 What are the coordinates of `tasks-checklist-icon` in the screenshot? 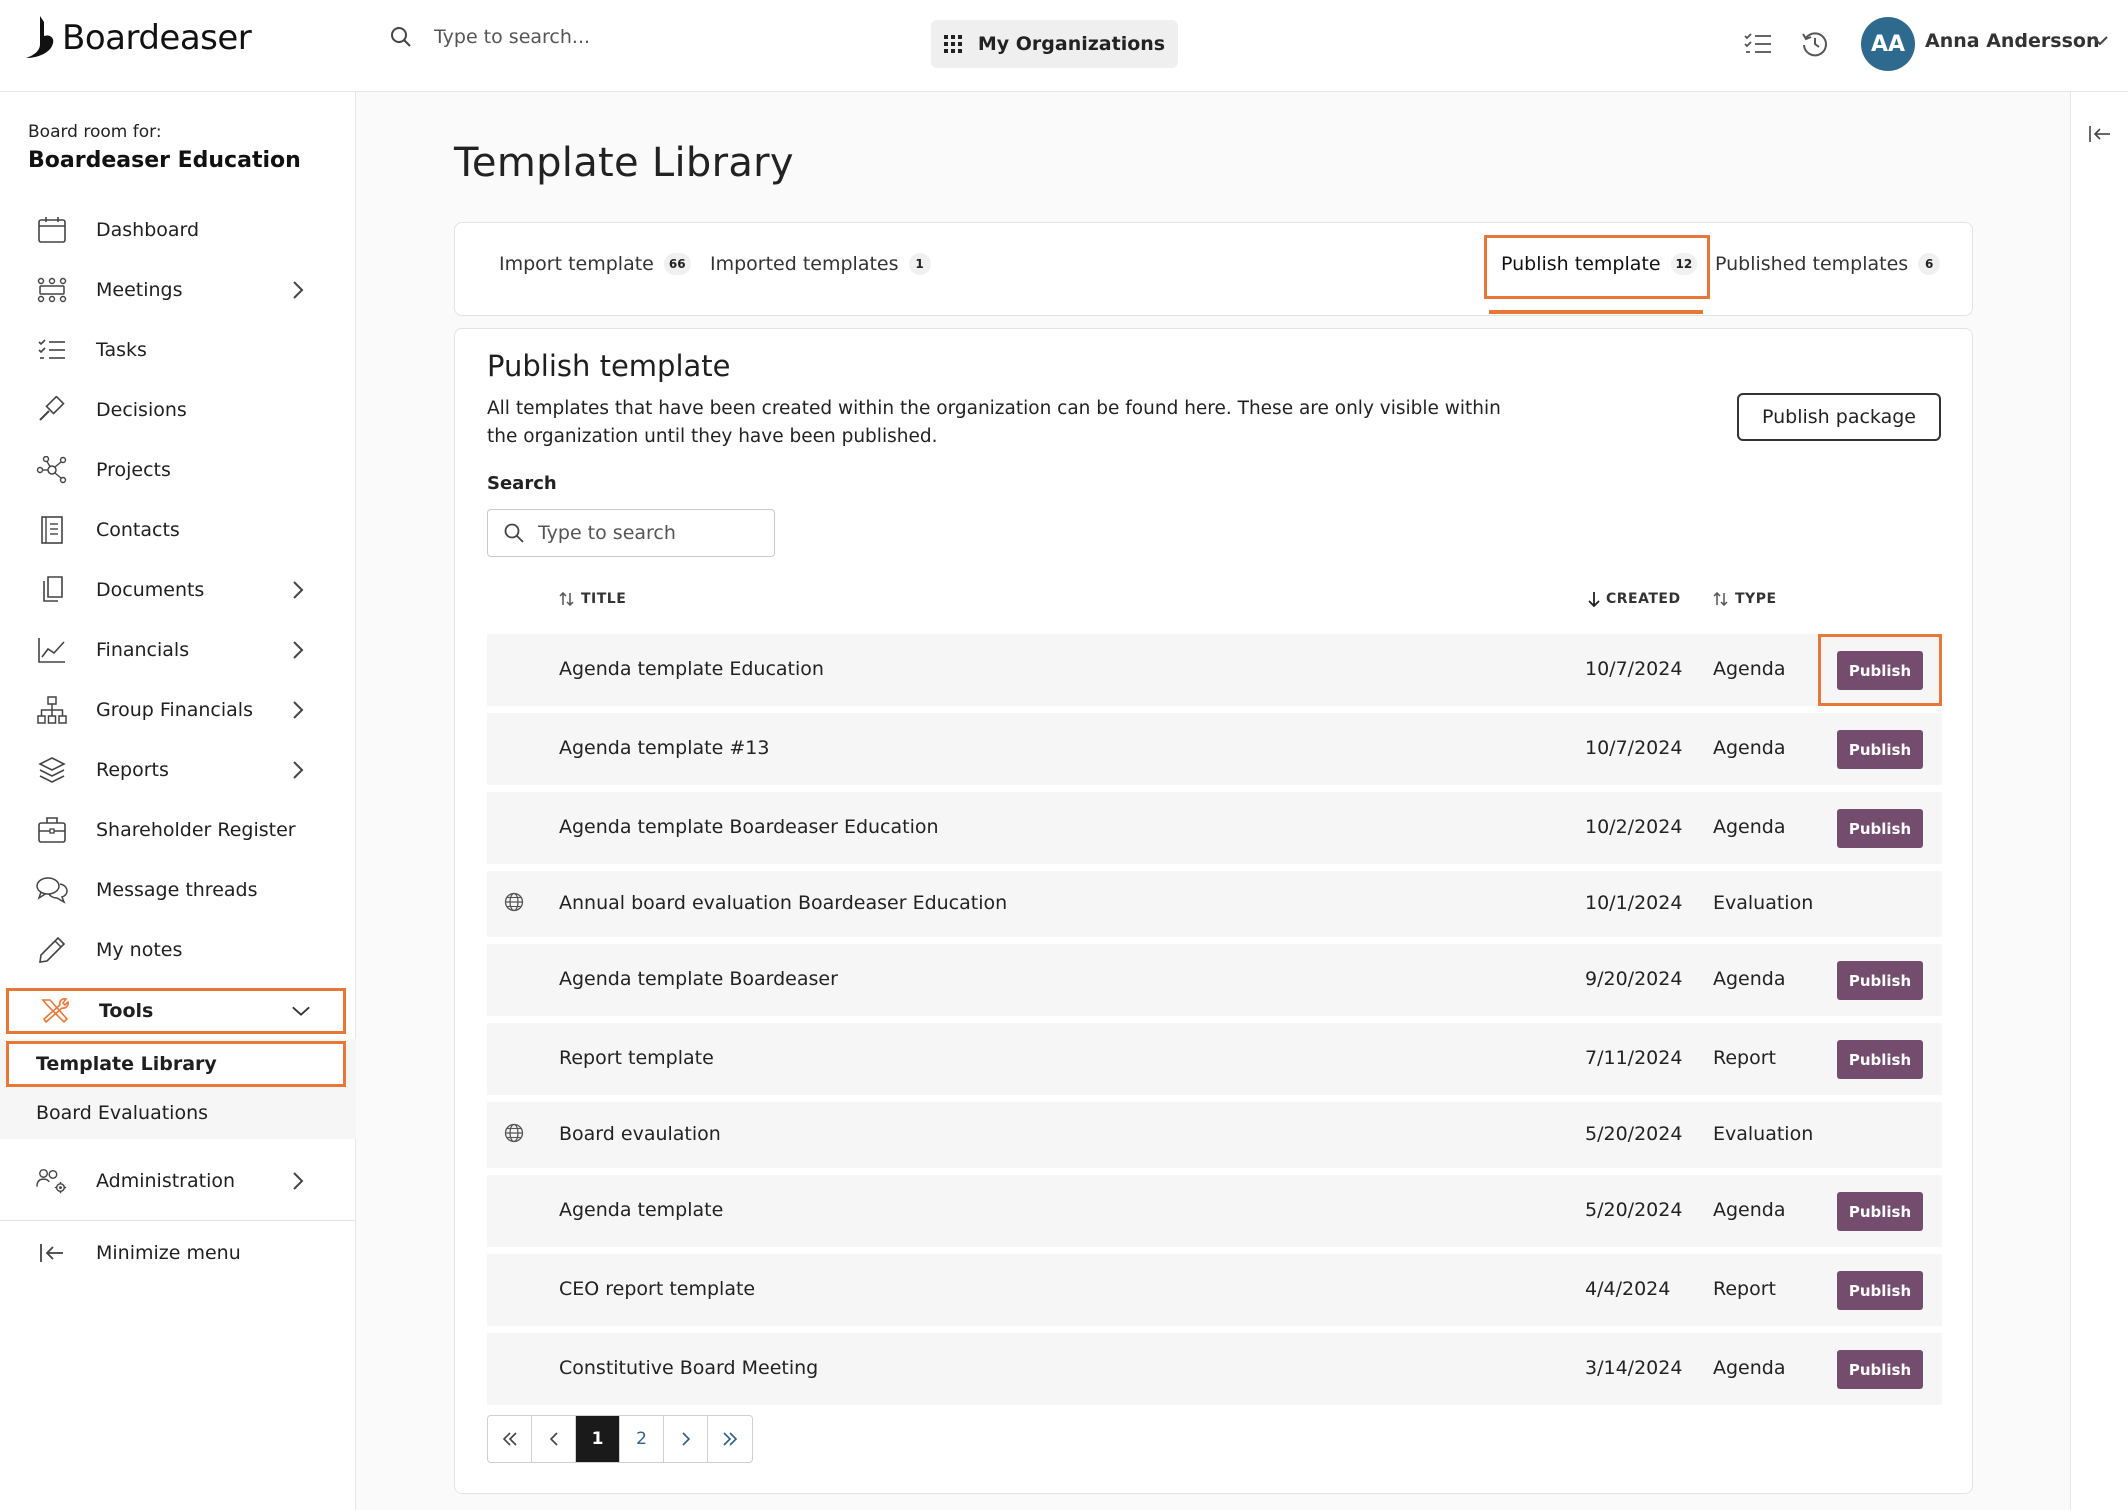 It's located at (1758, 44).